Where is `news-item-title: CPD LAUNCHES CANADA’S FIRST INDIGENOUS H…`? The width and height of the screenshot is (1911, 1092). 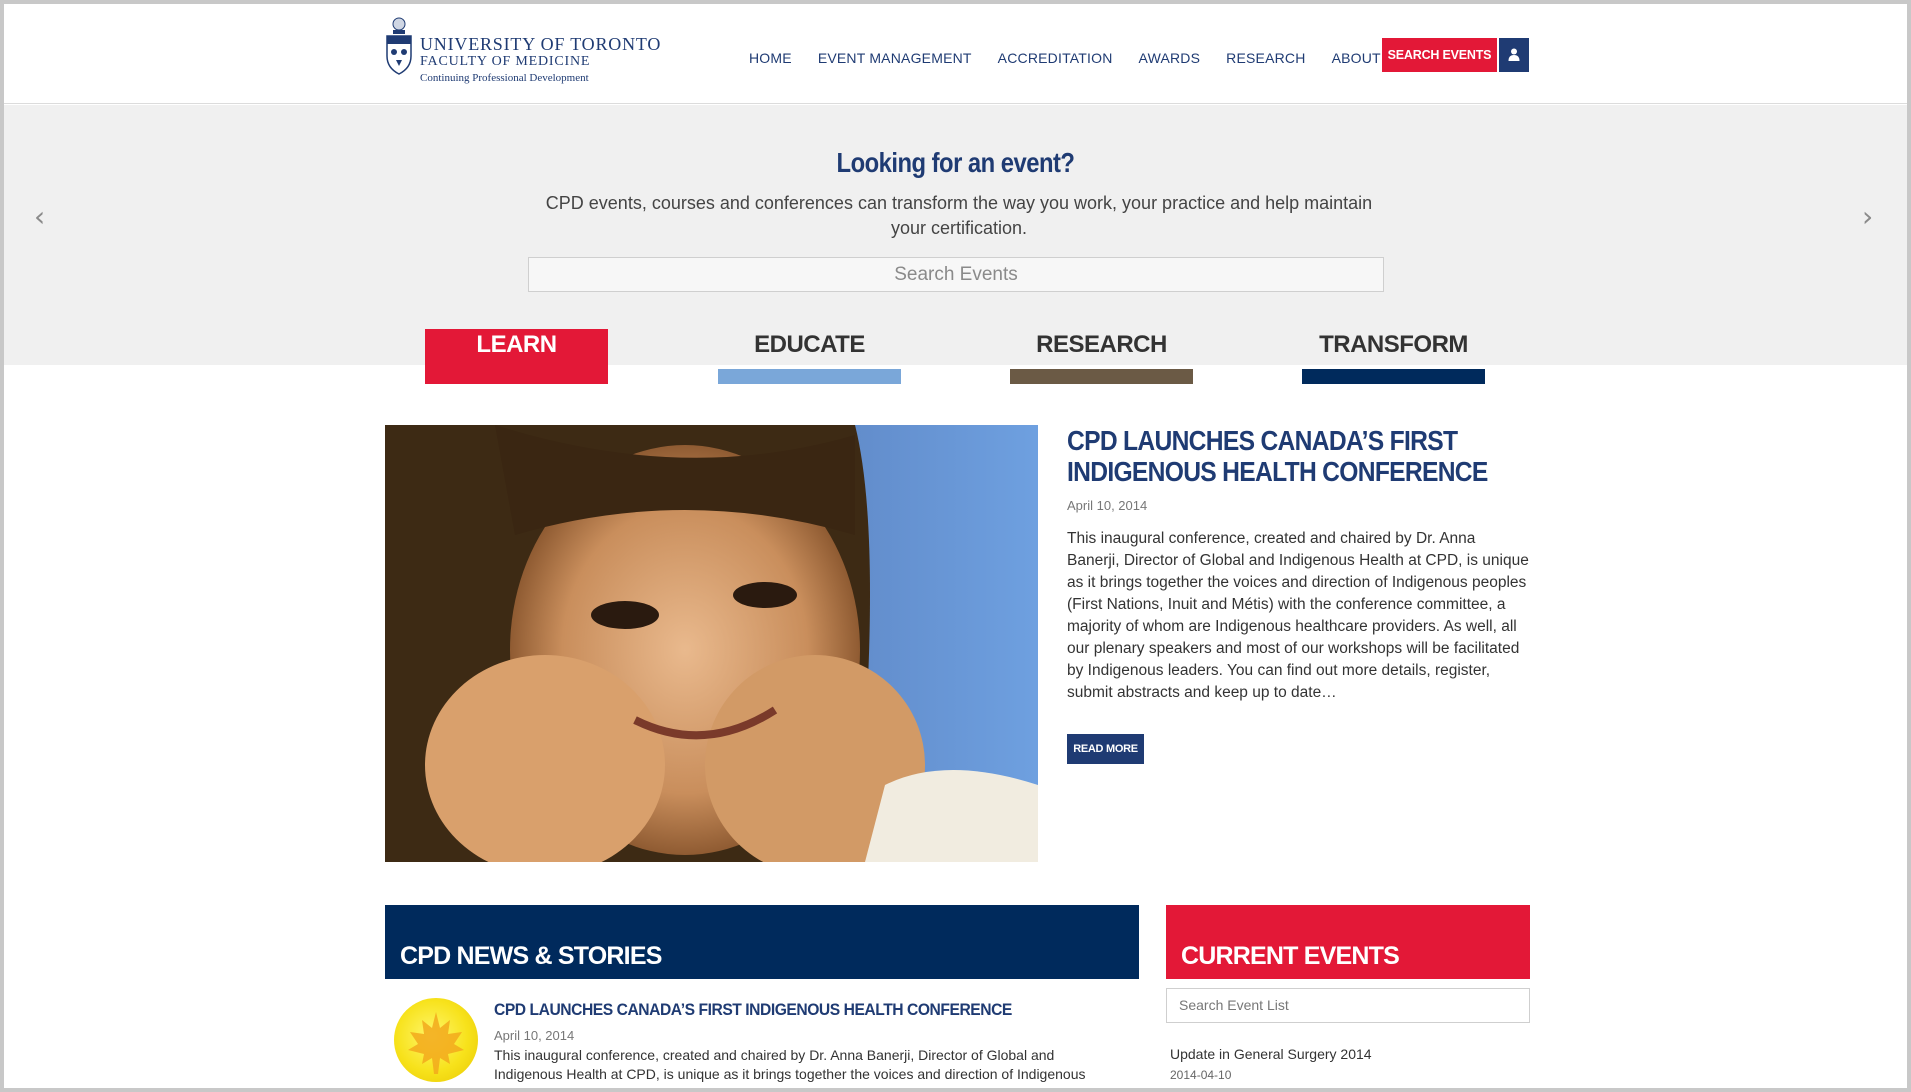 news-item-title: CPD LAUNCHES CANADA’S FIRST INDIGENOUS H… is located at coordinates (753, 1010).